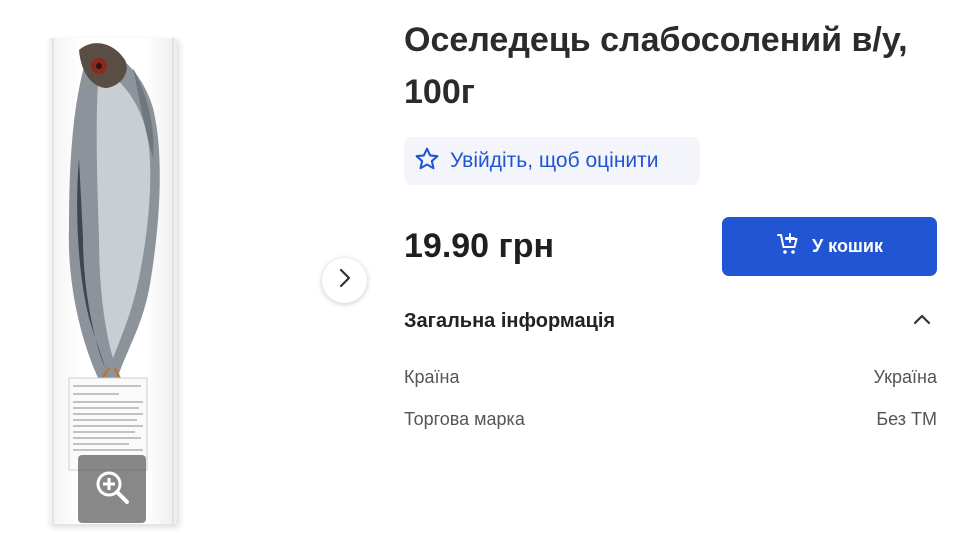  I want to click on cart-add-icon, so click(788, 246).